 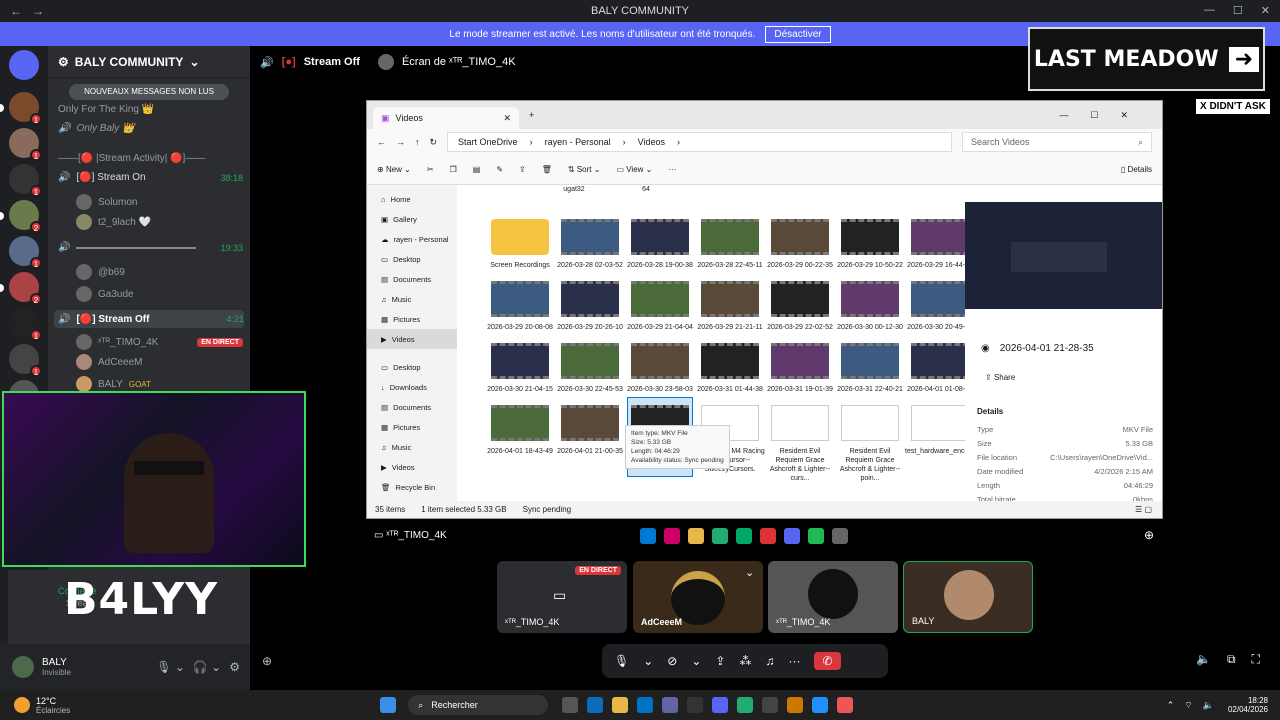 I want to click on add-tab-icon: +, so click(x=531, y=115).